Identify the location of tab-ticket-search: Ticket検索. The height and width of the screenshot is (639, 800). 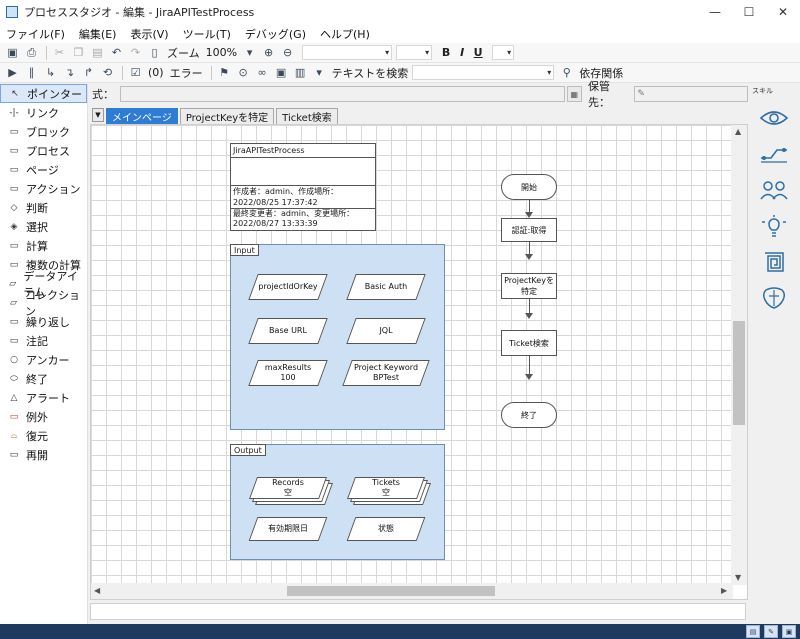
(307, 116).